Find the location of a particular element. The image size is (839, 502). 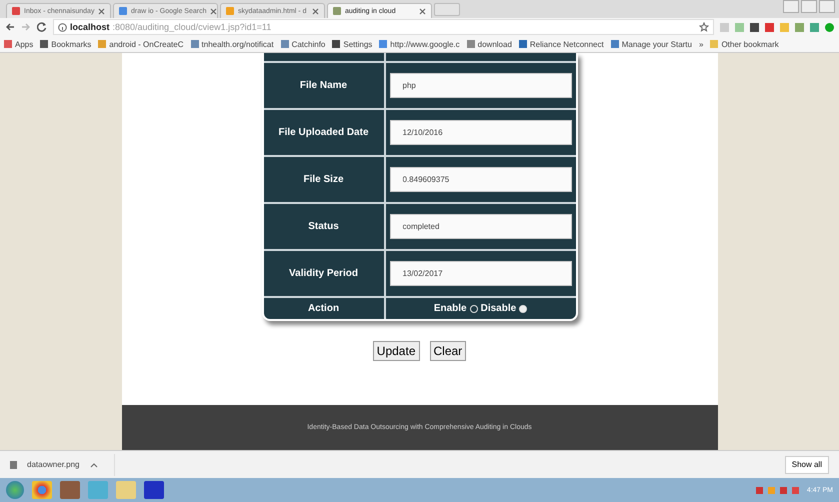

bookmark: download is located at coordinates (489, 44).